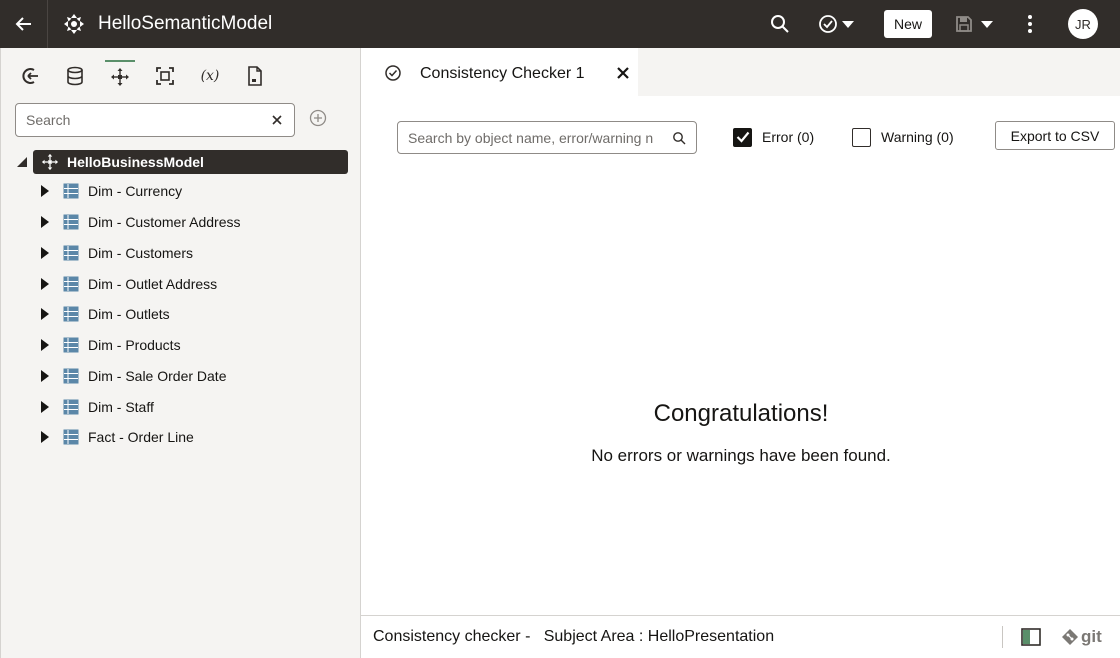 The image size is (1120, 658). I want to click on tree-item-label: Dim - Staff, so click(121, 407).